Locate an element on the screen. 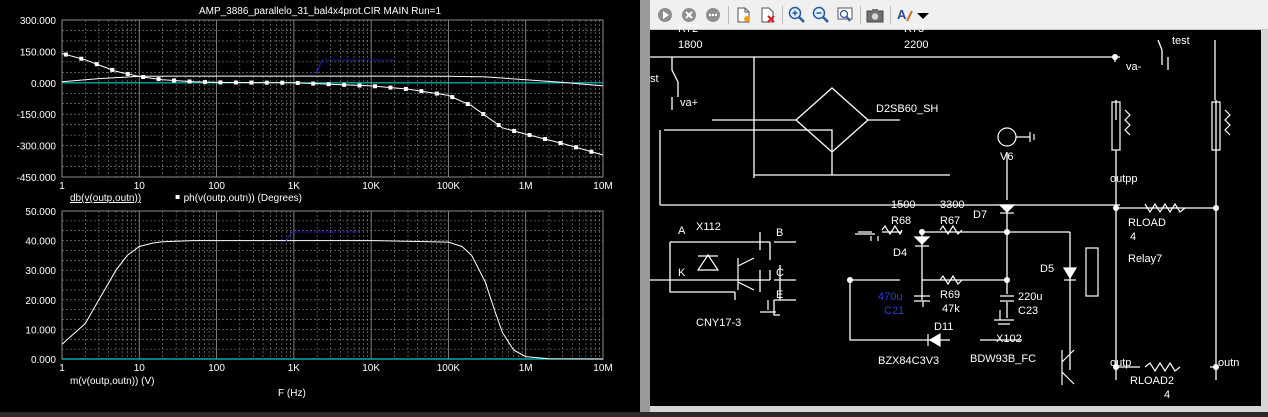  label-outpp: outpp is located at coordinates (1124, 179).